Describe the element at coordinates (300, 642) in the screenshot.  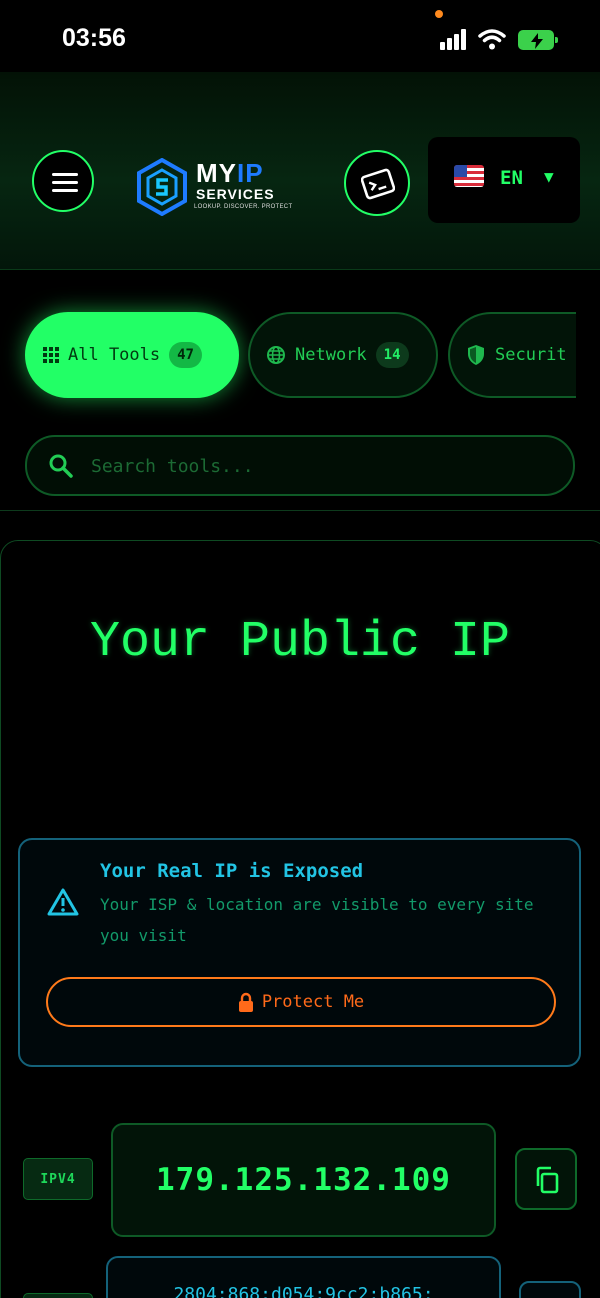
I see `page-title: Your Public IP` at that location.